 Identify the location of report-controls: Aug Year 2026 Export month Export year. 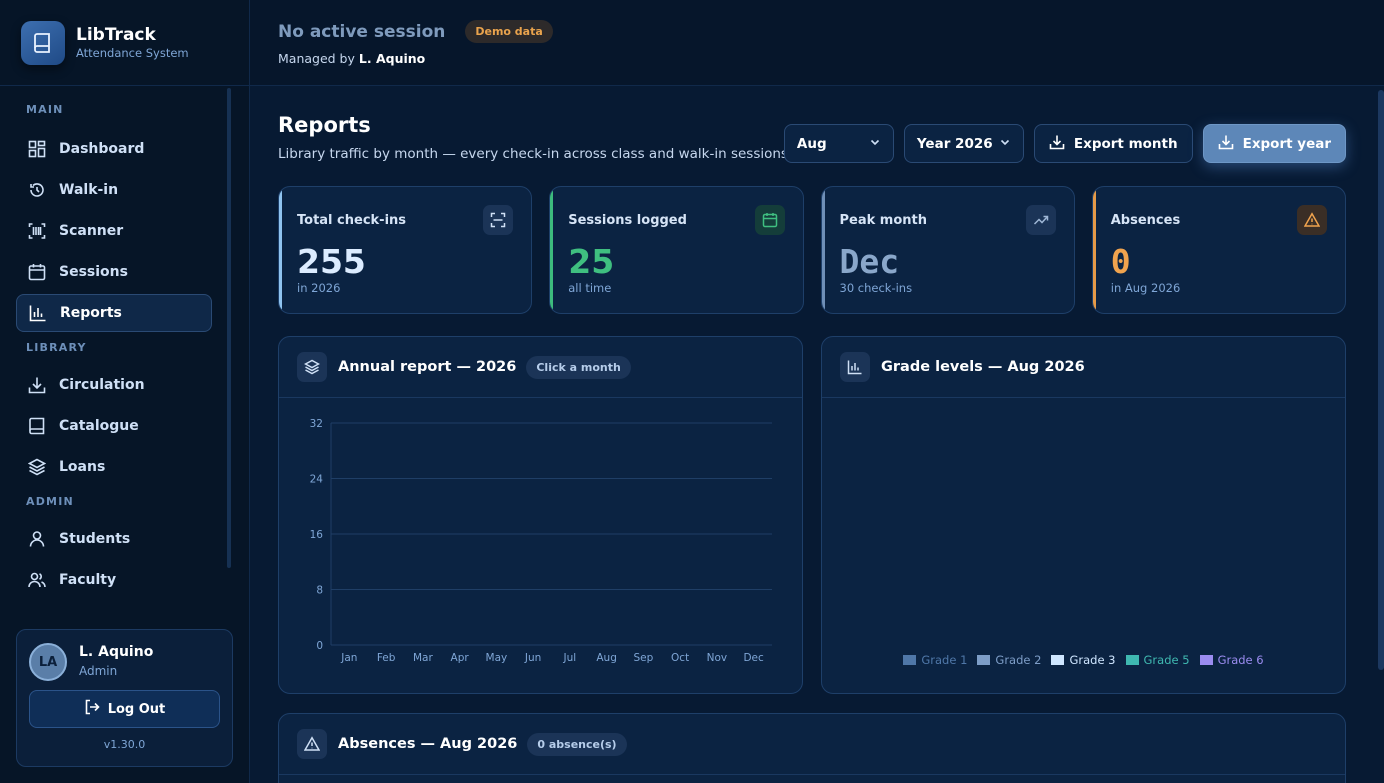
(1064, 143).